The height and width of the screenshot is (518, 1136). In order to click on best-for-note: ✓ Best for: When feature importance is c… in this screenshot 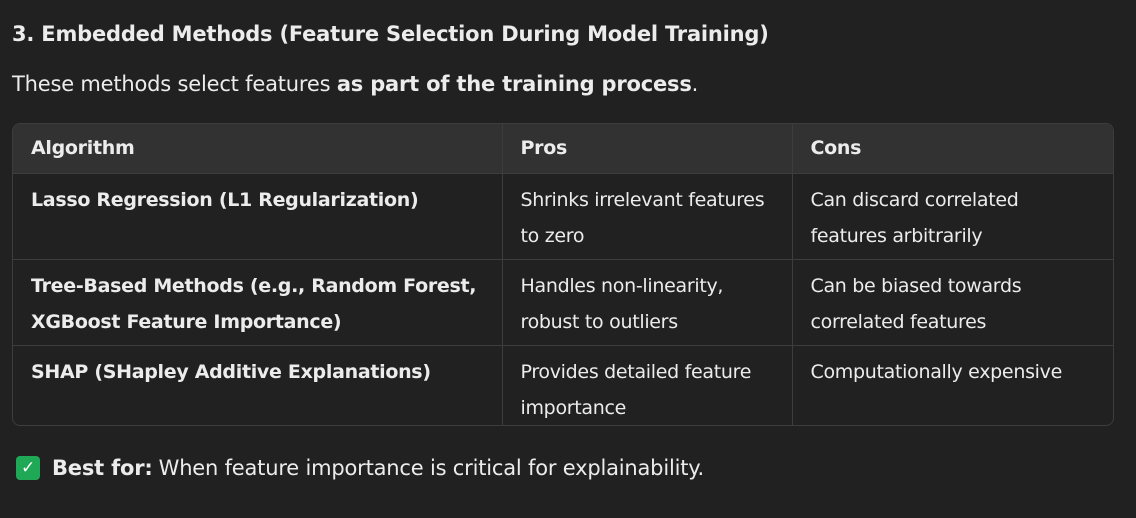, I will do `click(360, 468)`.